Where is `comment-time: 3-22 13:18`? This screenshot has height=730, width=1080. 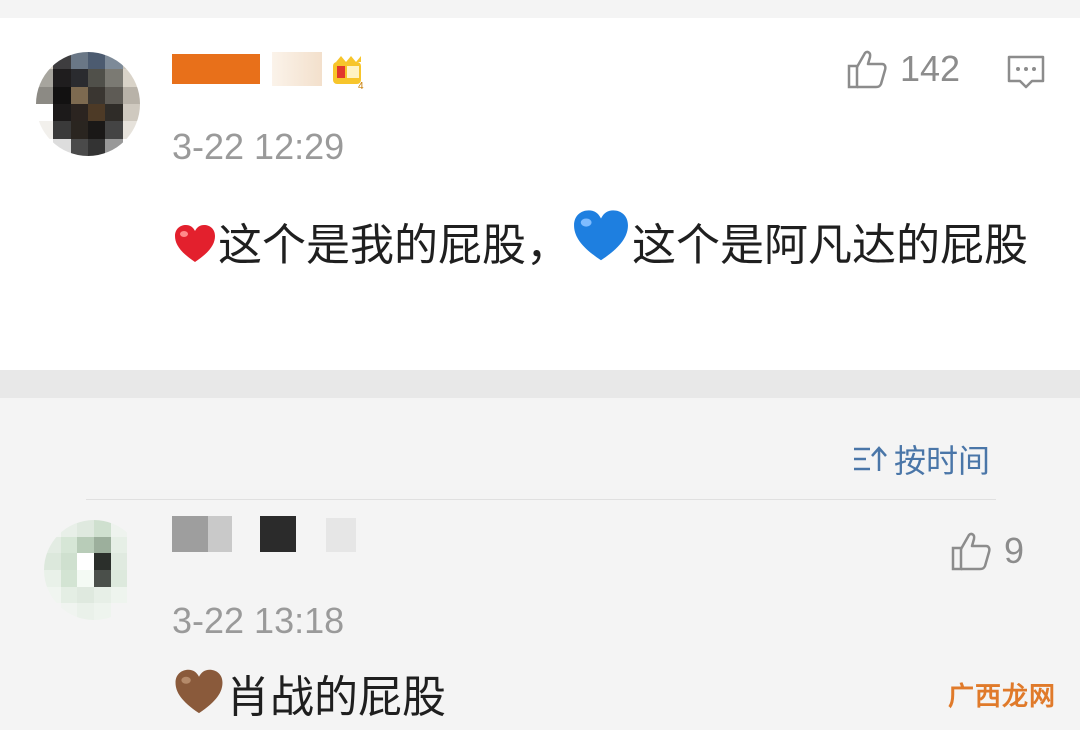
comment-time: 3-22 13:18 is located at coordinates (258, 620).